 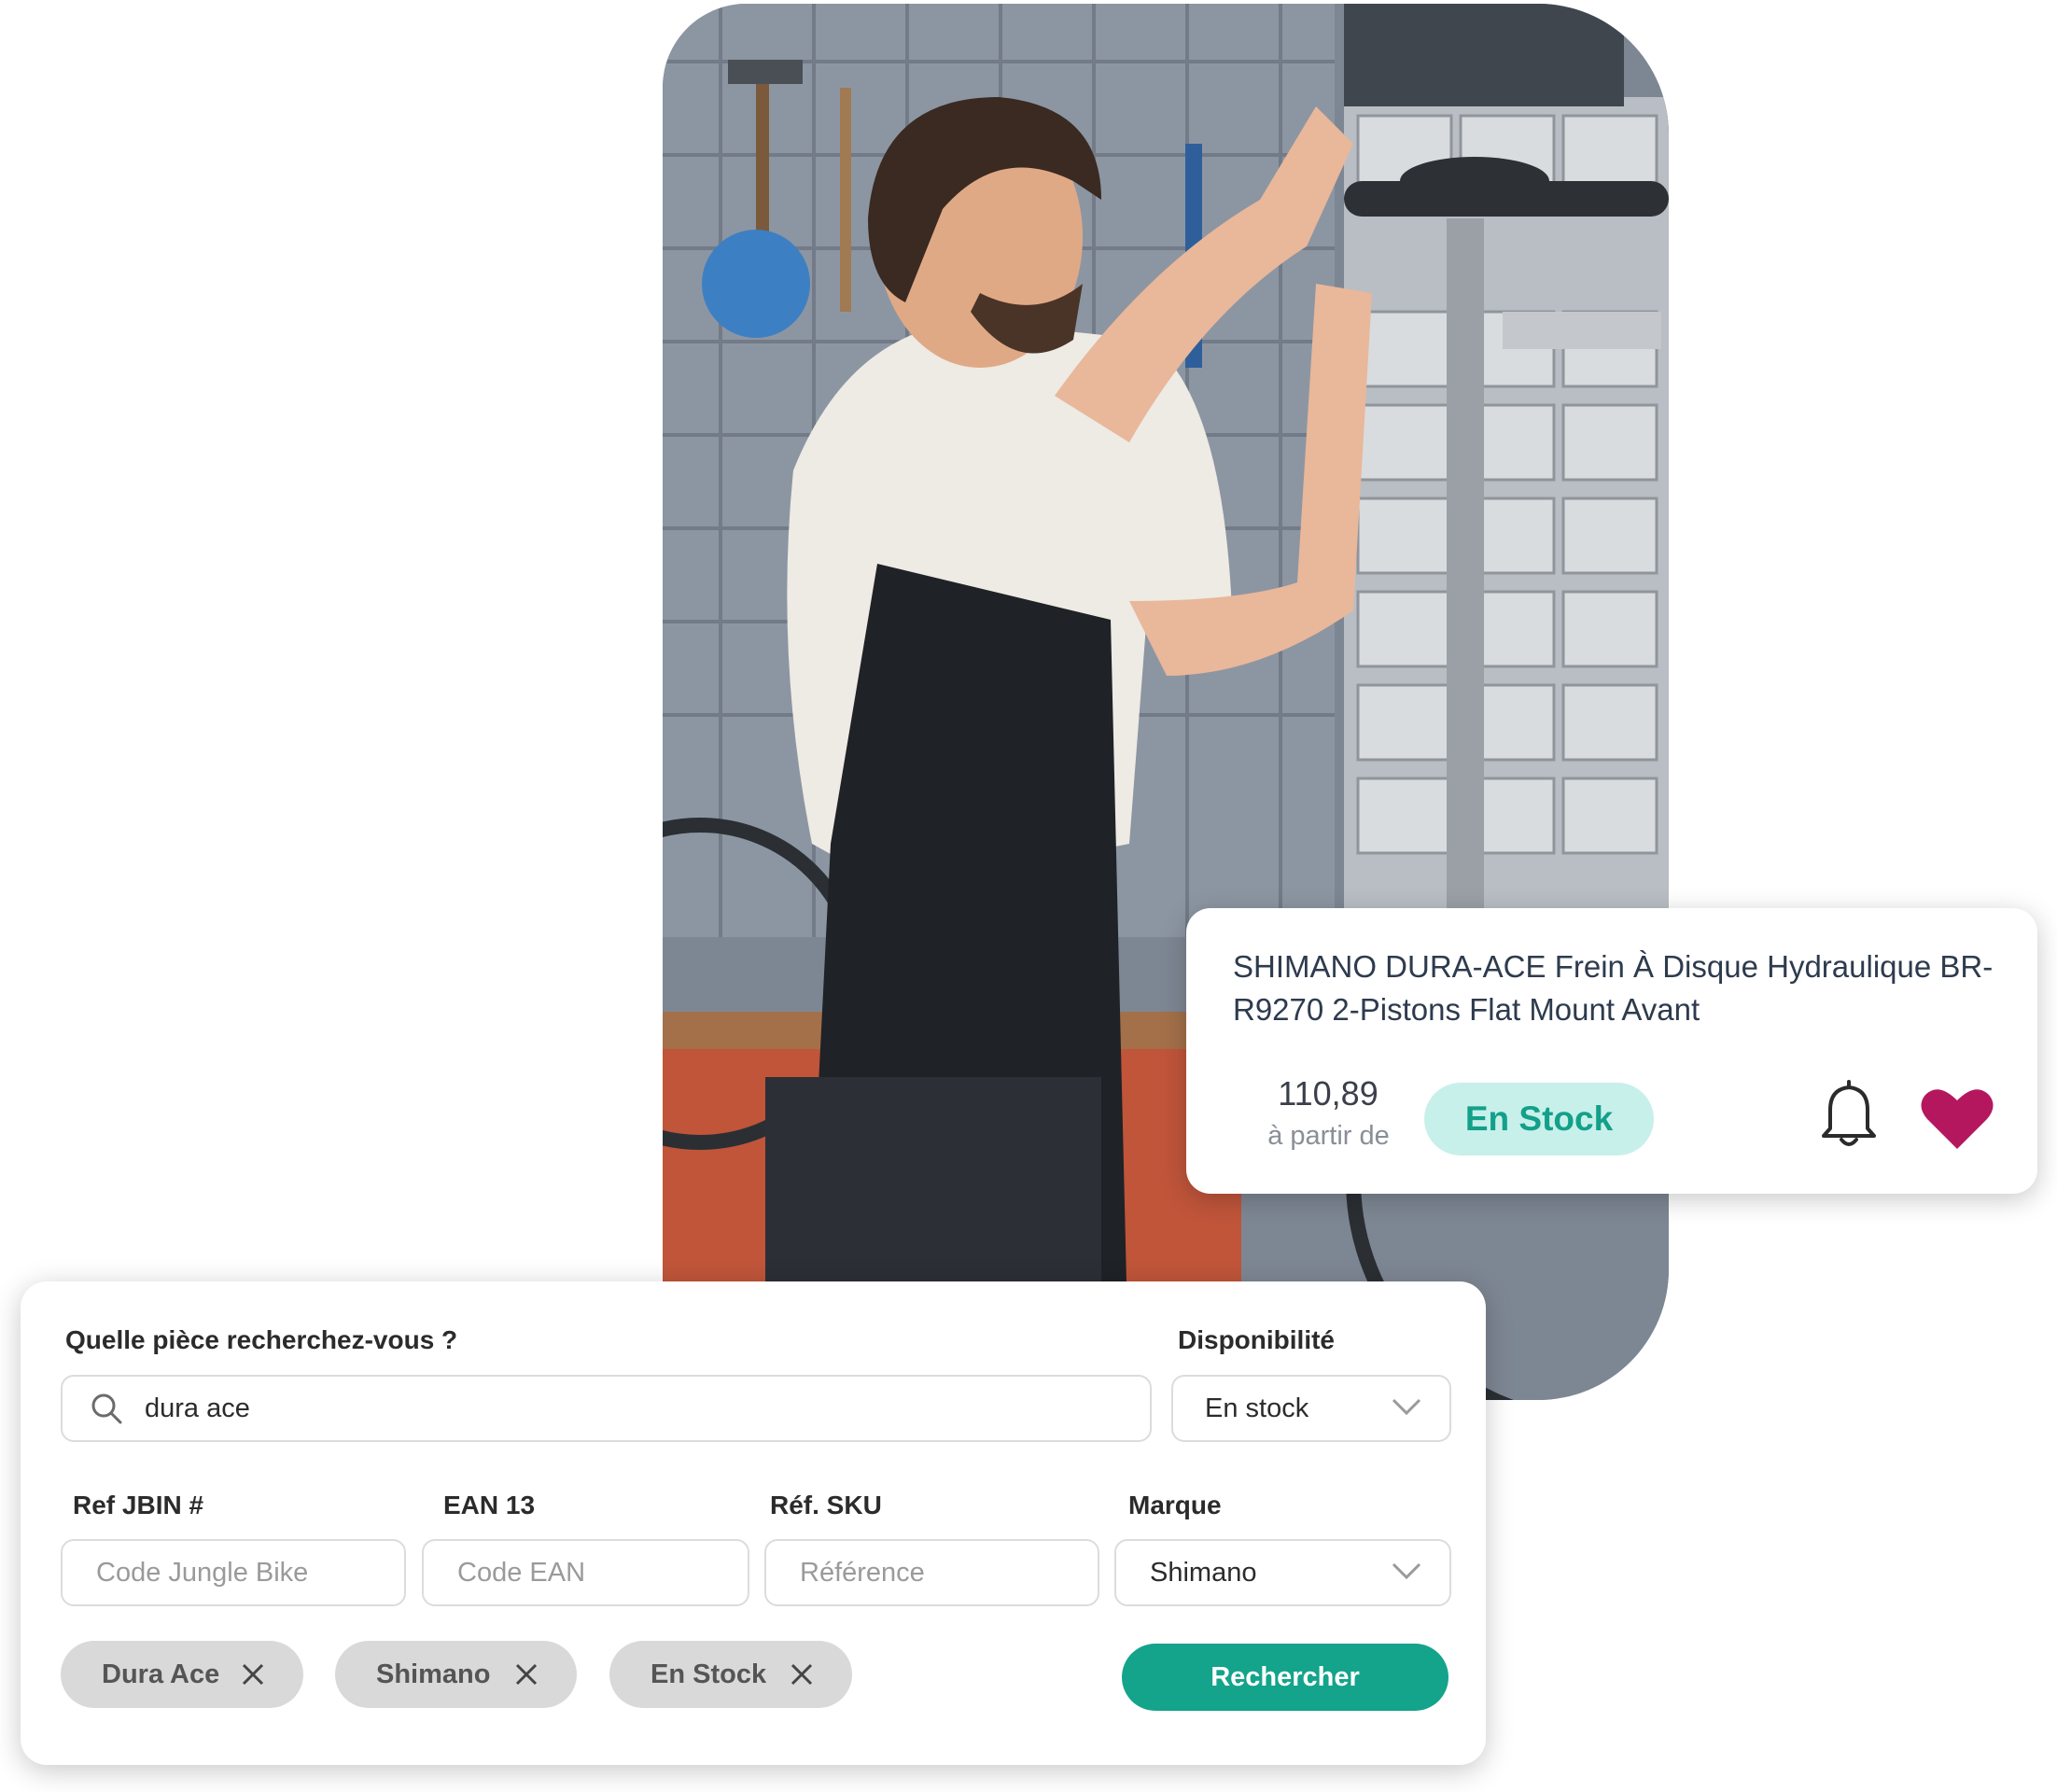 I want to click on stock-badge: En Stock, so click(x=1539, y=1119).